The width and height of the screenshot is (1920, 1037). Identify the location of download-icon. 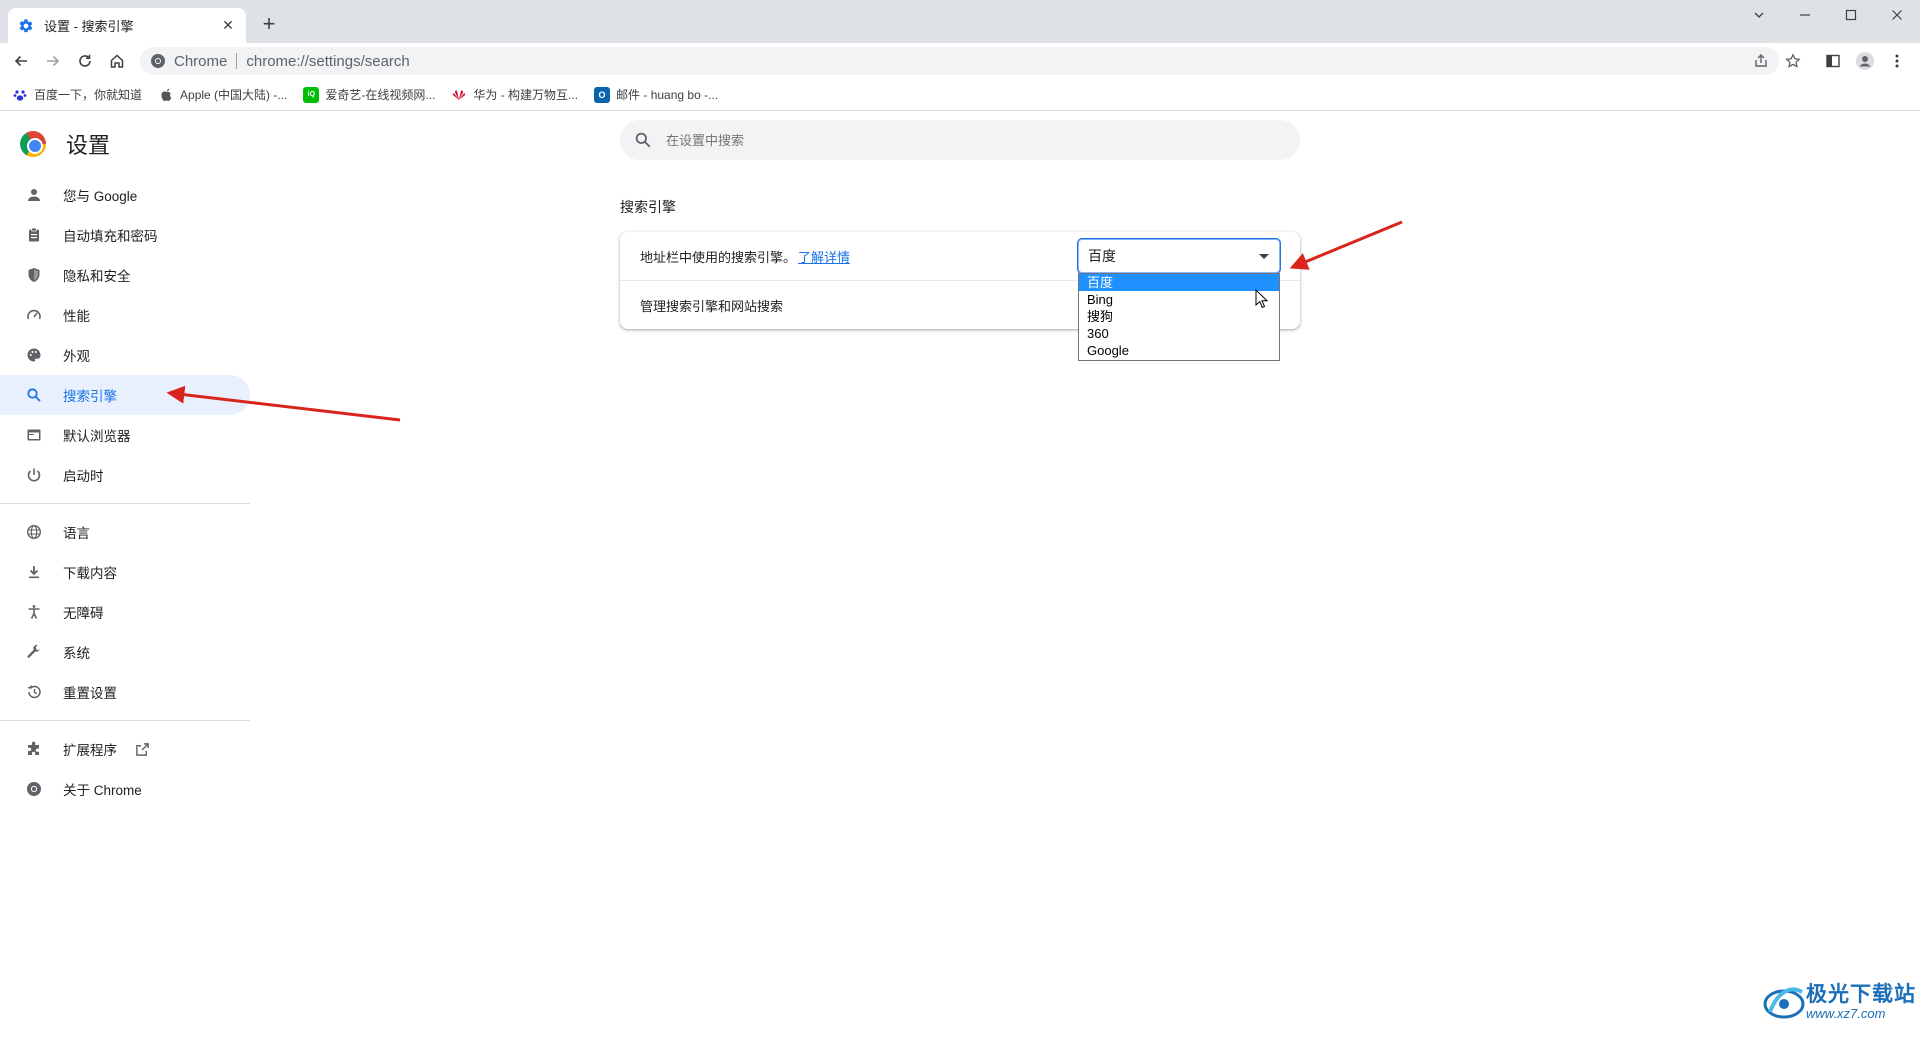
(34, 572).